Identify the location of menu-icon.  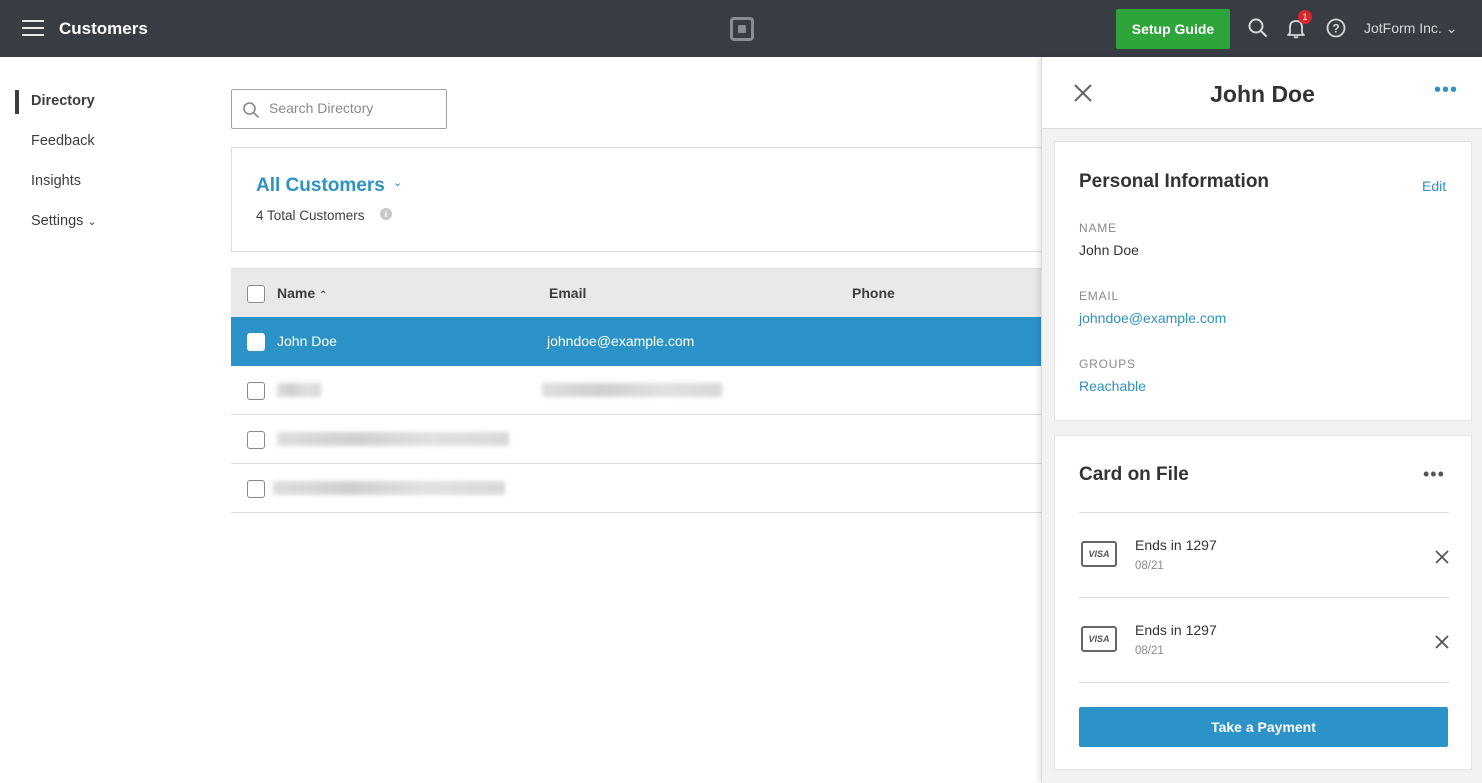
(33, 28).